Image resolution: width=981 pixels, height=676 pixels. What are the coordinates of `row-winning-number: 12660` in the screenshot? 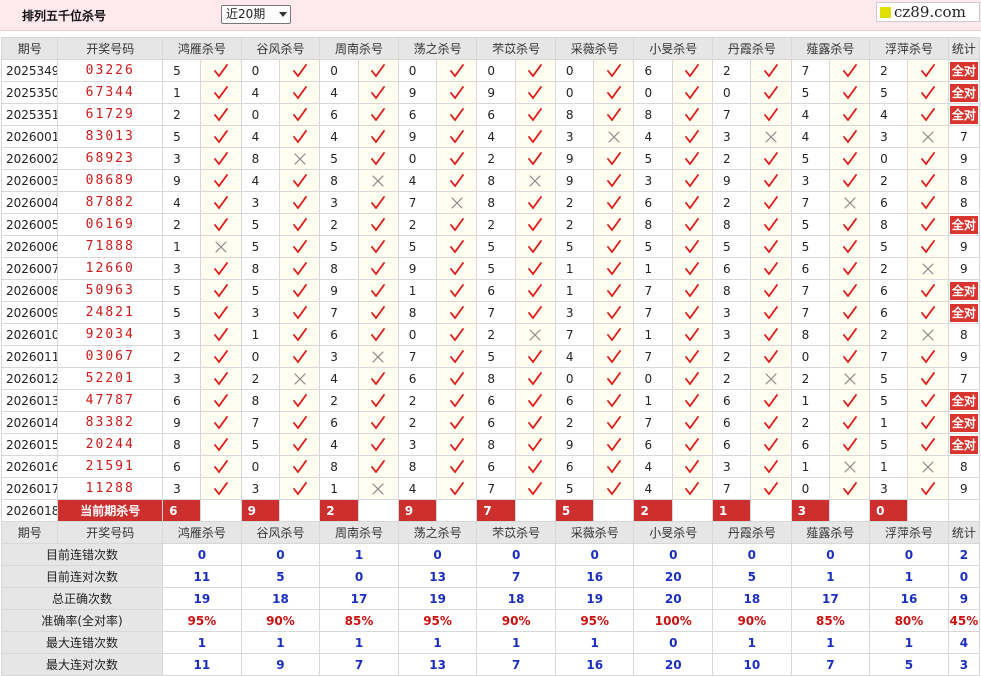 It's located at (110, 268).